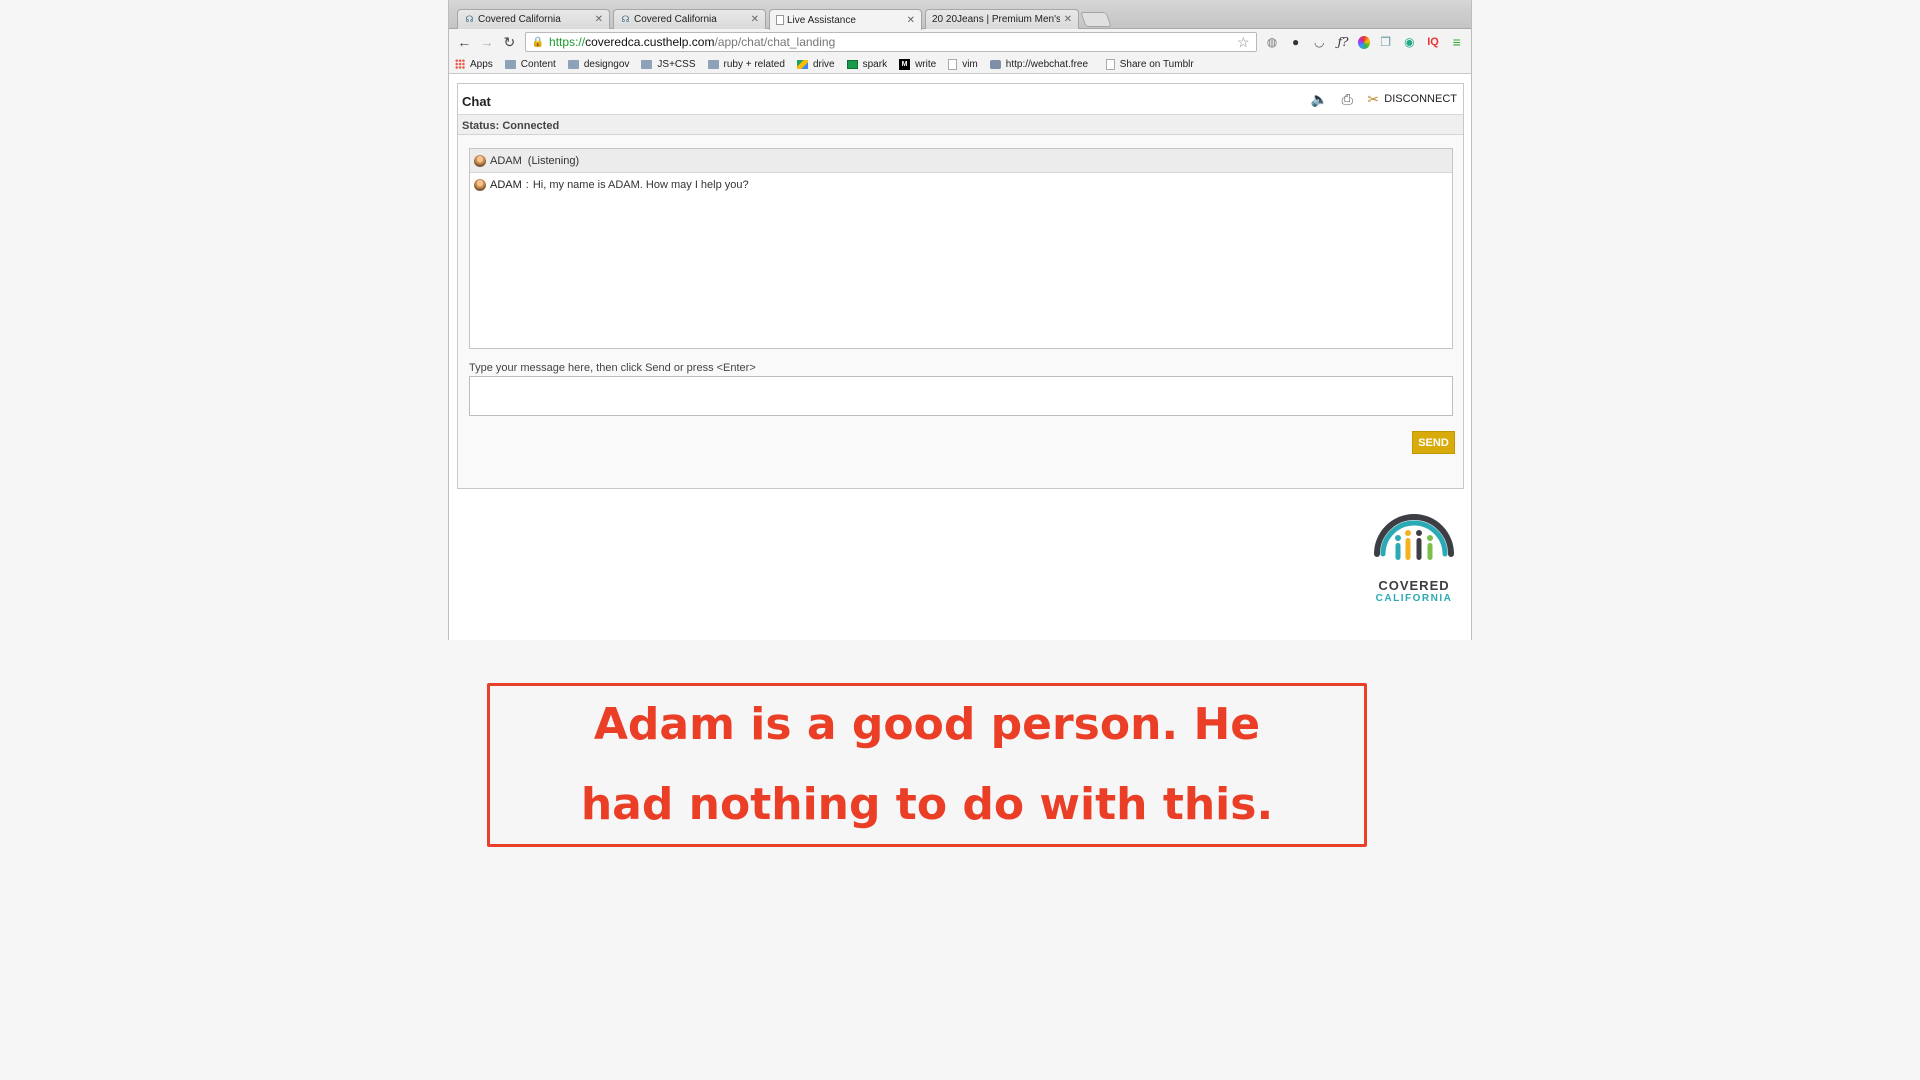 This screenshot has width=1920, height=1080. I want to click on bookmark-label: ruby + related, so click(754, 64).